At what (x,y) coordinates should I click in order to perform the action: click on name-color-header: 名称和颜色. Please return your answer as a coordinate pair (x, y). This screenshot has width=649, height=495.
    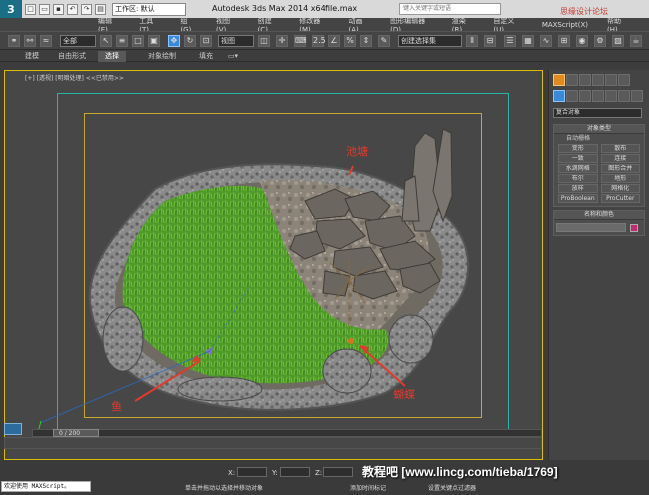
    Looking at the image, I should click on (599, 215).